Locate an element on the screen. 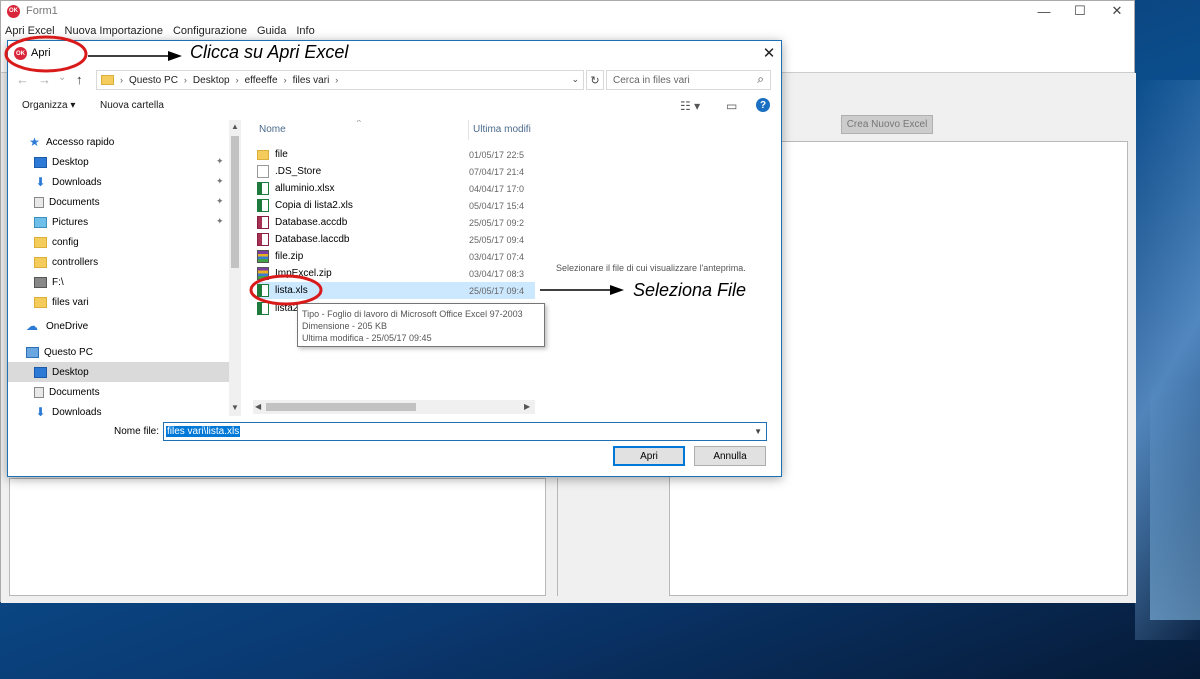 The width and height of the screenshot is (1200, 679). scroll-down-icon: ▼ is located at coordinates (235, 407).